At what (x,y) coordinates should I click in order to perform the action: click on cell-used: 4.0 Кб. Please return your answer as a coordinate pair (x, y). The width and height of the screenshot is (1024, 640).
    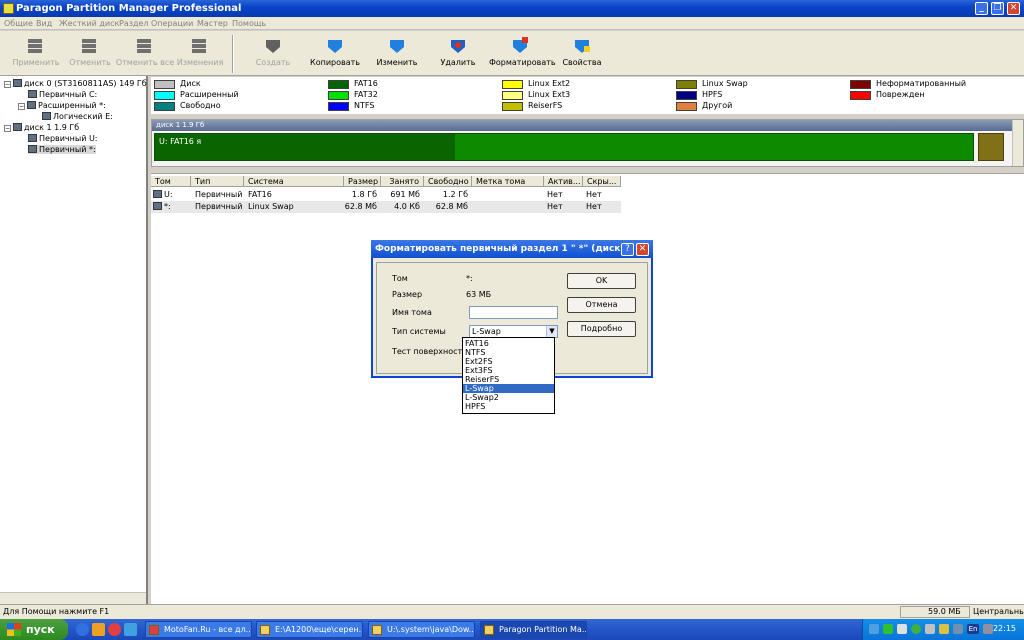
    Looking at the image, I should click on (407, 206).